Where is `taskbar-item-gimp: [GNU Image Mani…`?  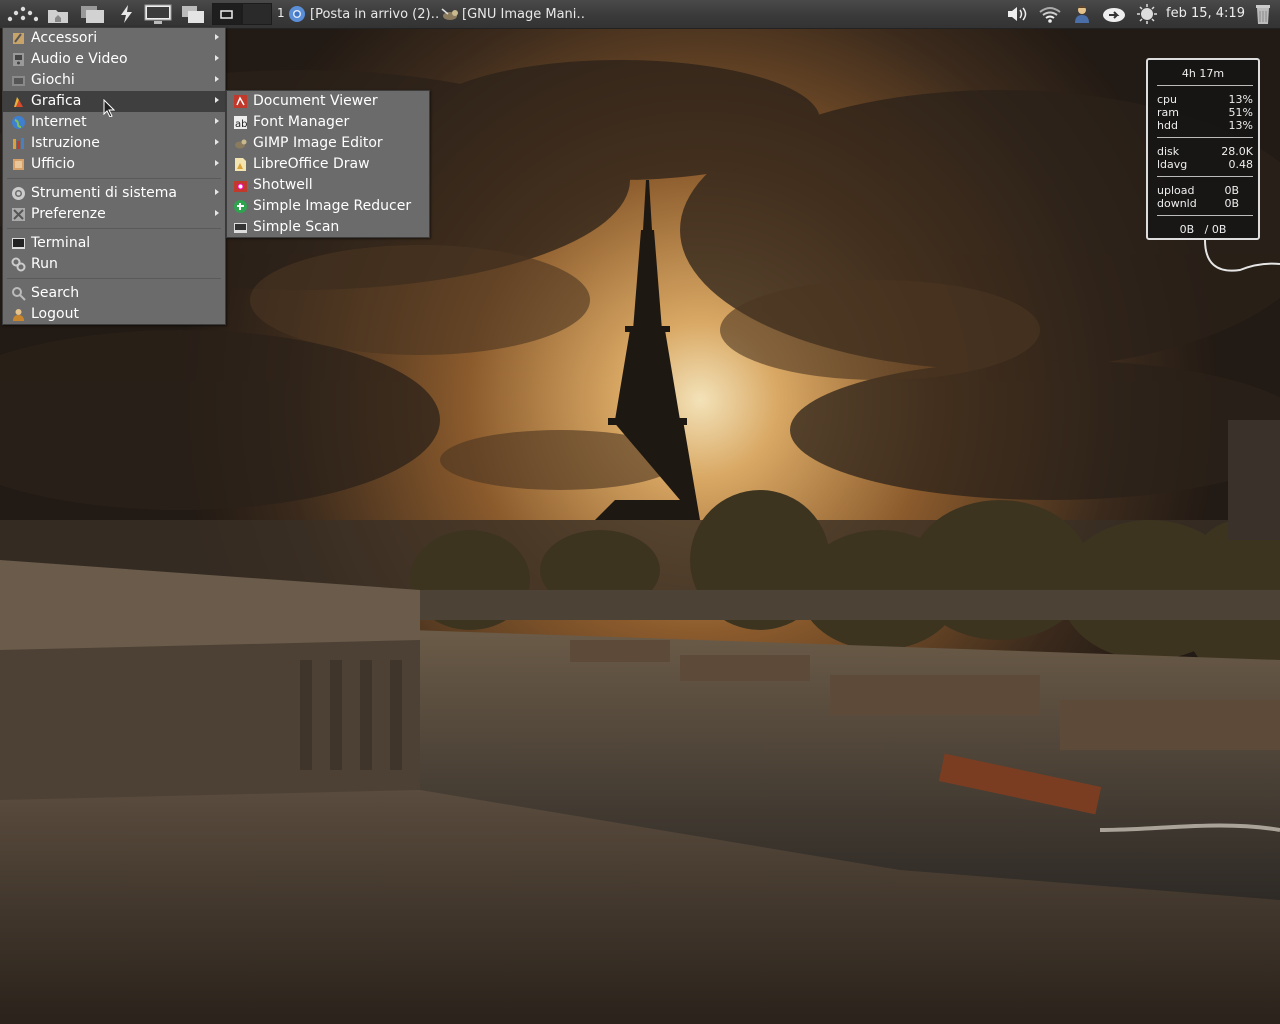 taskbar-item-gimp: [GNU Image Mani… is located at coordinates (513, 14).